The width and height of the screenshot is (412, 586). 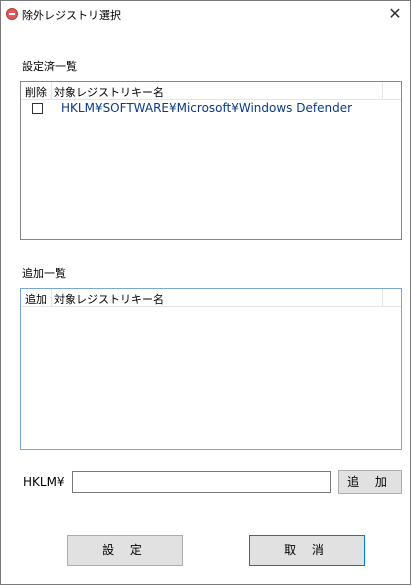 I want to click on add-button: 追 加, so click(x=370, y=482).